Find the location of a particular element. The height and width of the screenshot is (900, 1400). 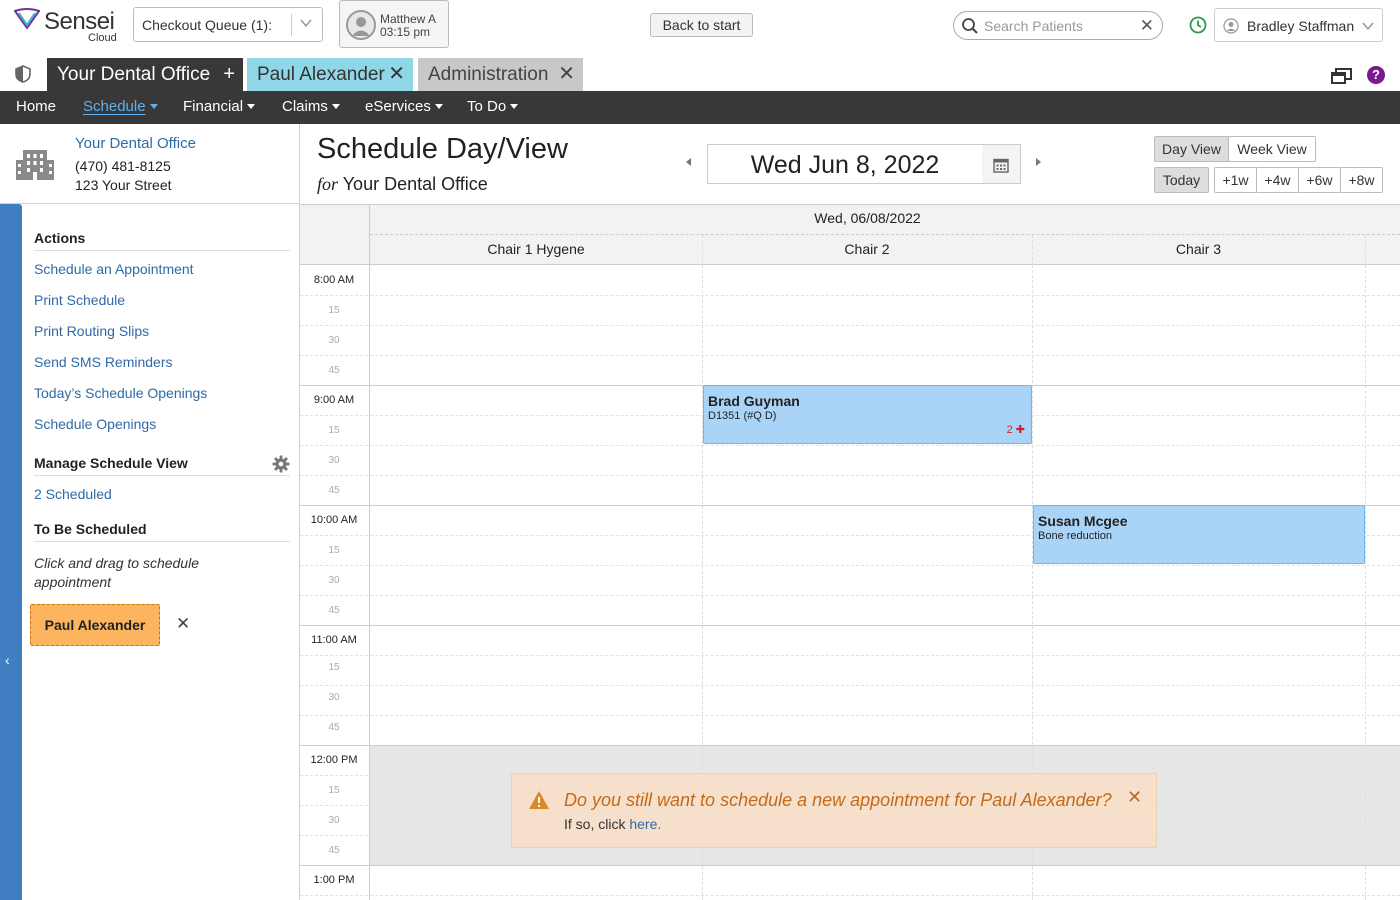

for-word: for is located at coordinates (328, 184).